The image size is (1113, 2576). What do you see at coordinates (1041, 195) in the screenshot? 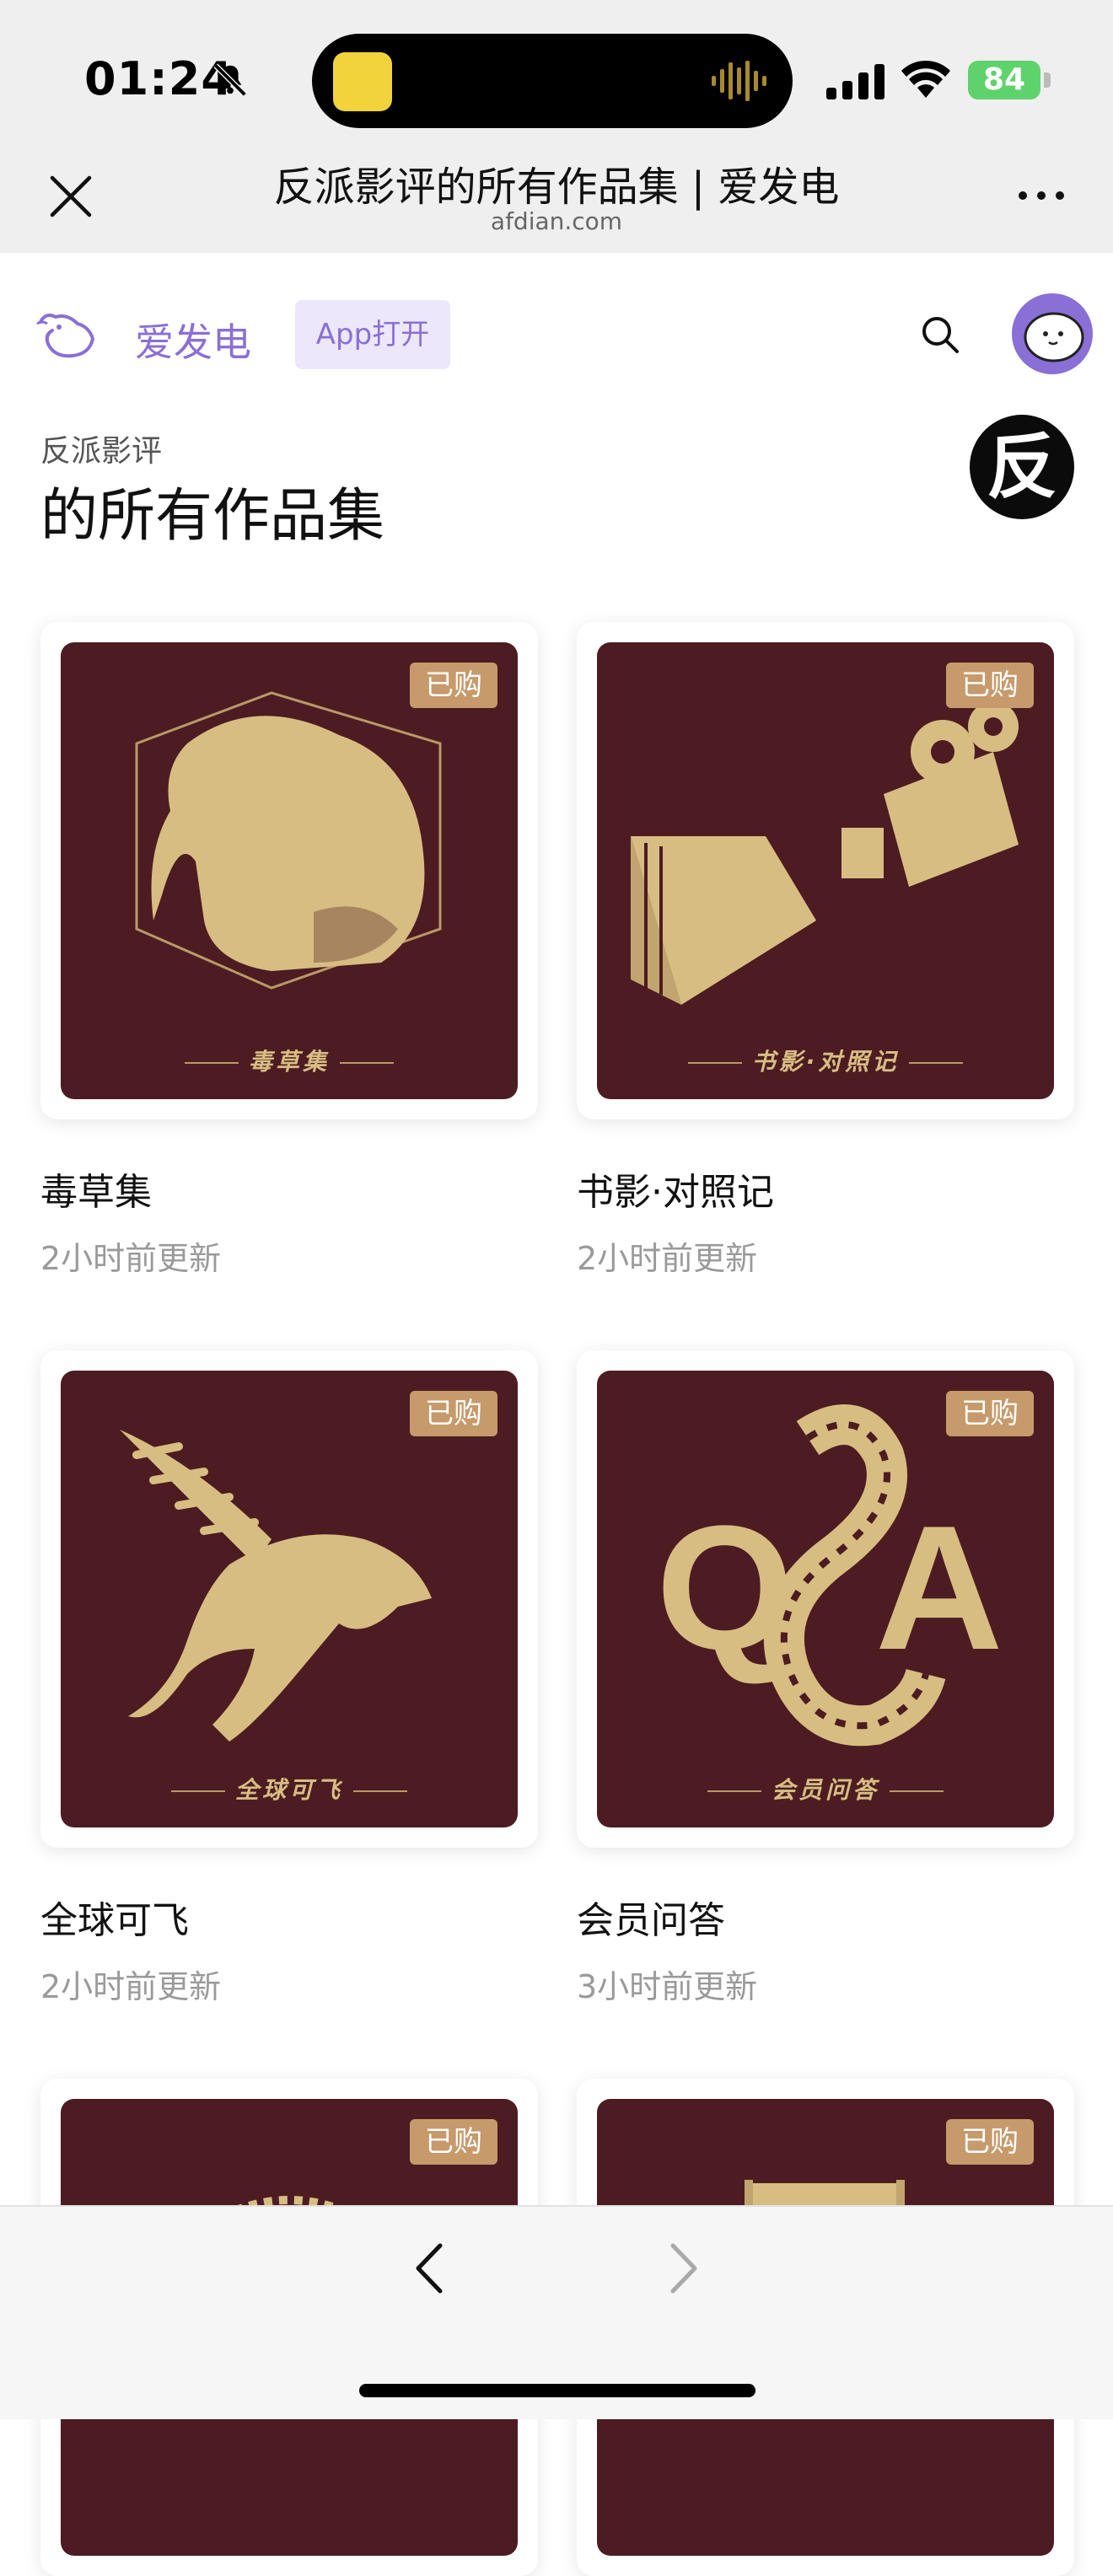
I see `more-options-icon` at bounding box center [1041, 195].